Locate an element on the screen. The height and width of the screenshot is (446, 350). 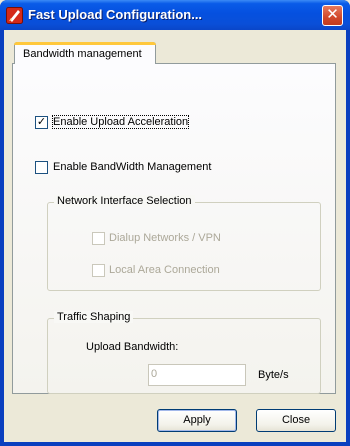
local-area-connection-label: Local Area Connection is located at coordinates (164, 270).